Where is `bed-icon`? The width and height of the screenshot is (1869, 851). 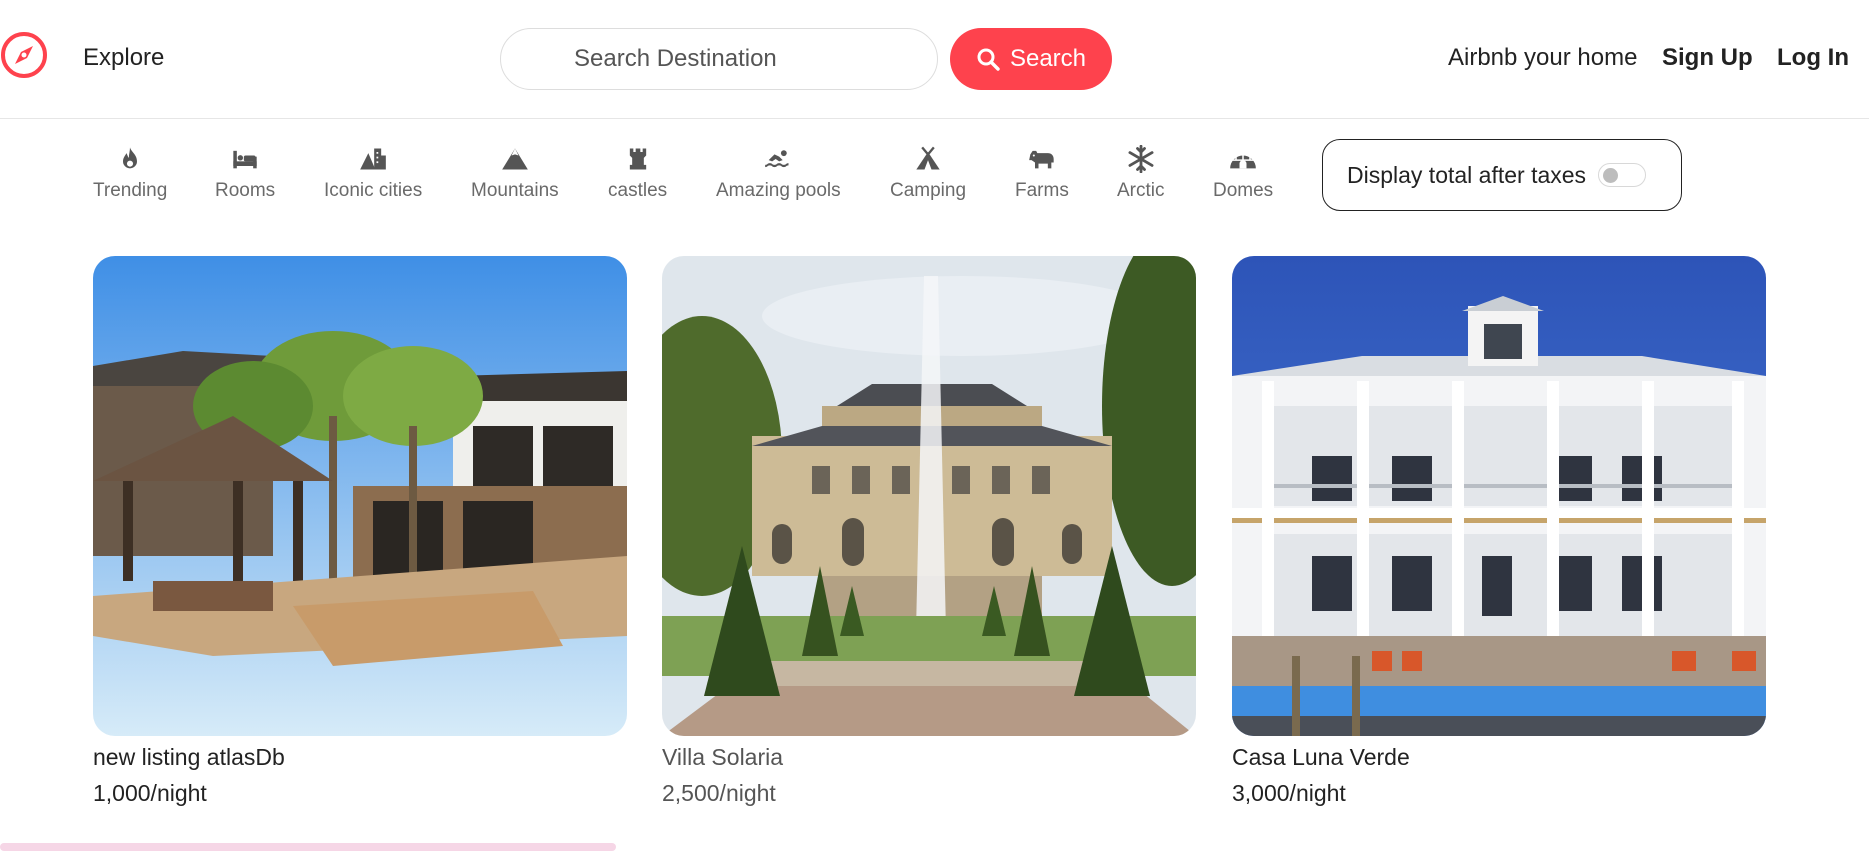
bed-icon is located at coordinates (245, 159).